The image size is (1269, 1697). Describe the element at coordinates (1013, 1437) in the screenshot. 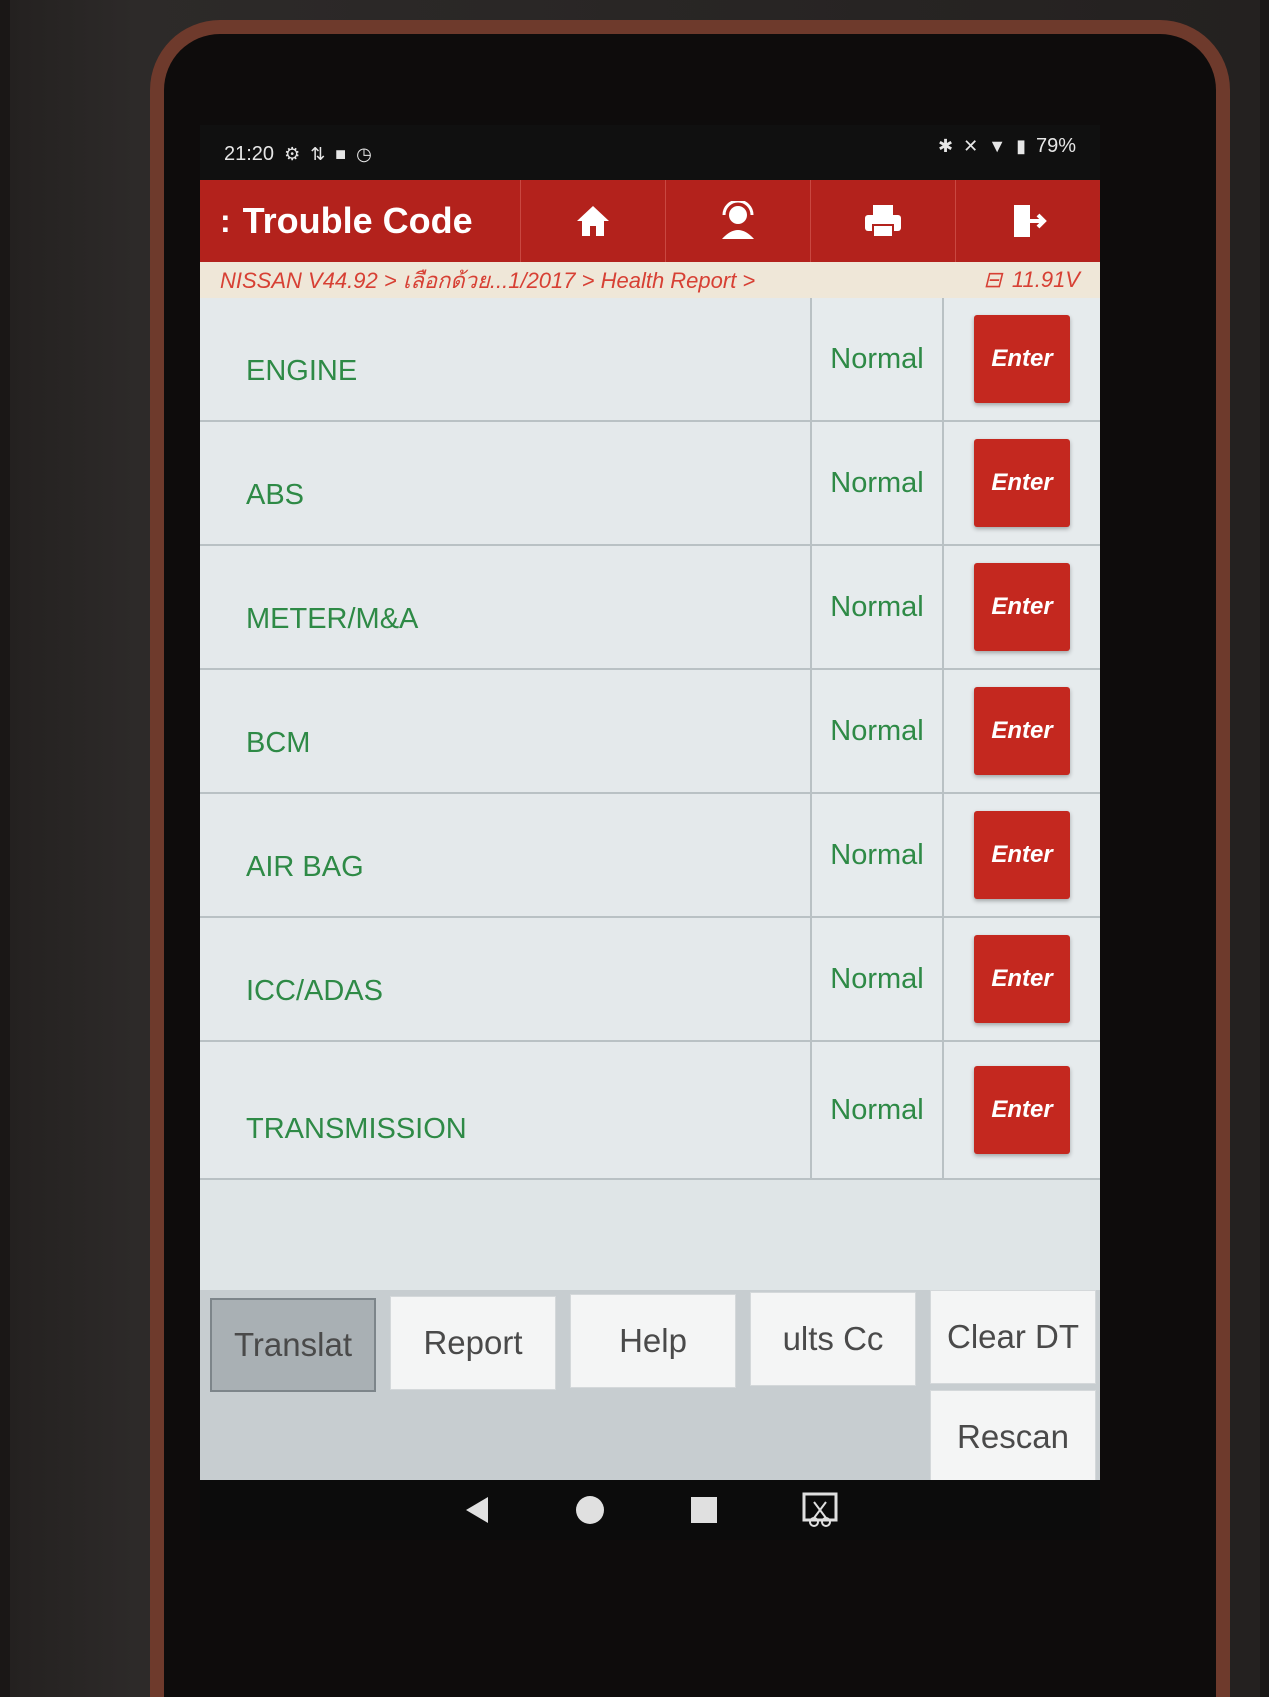

I see `rescan-button: Rescan` at that location.